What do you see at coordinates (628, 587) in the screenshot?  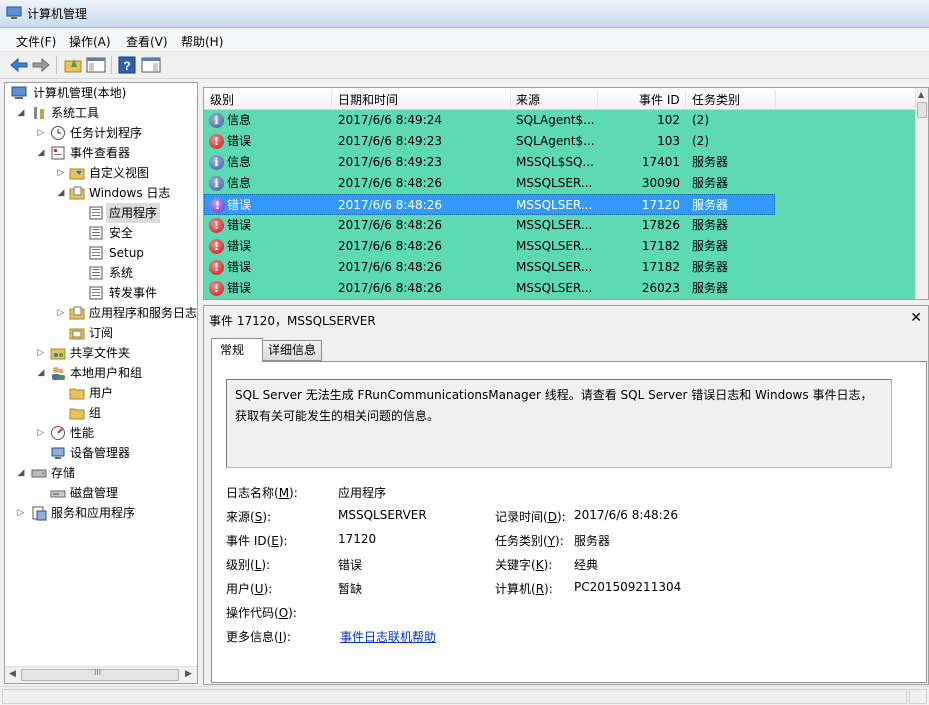 I see `computer-value: PC201509211304` at bounding box center [628, 587].